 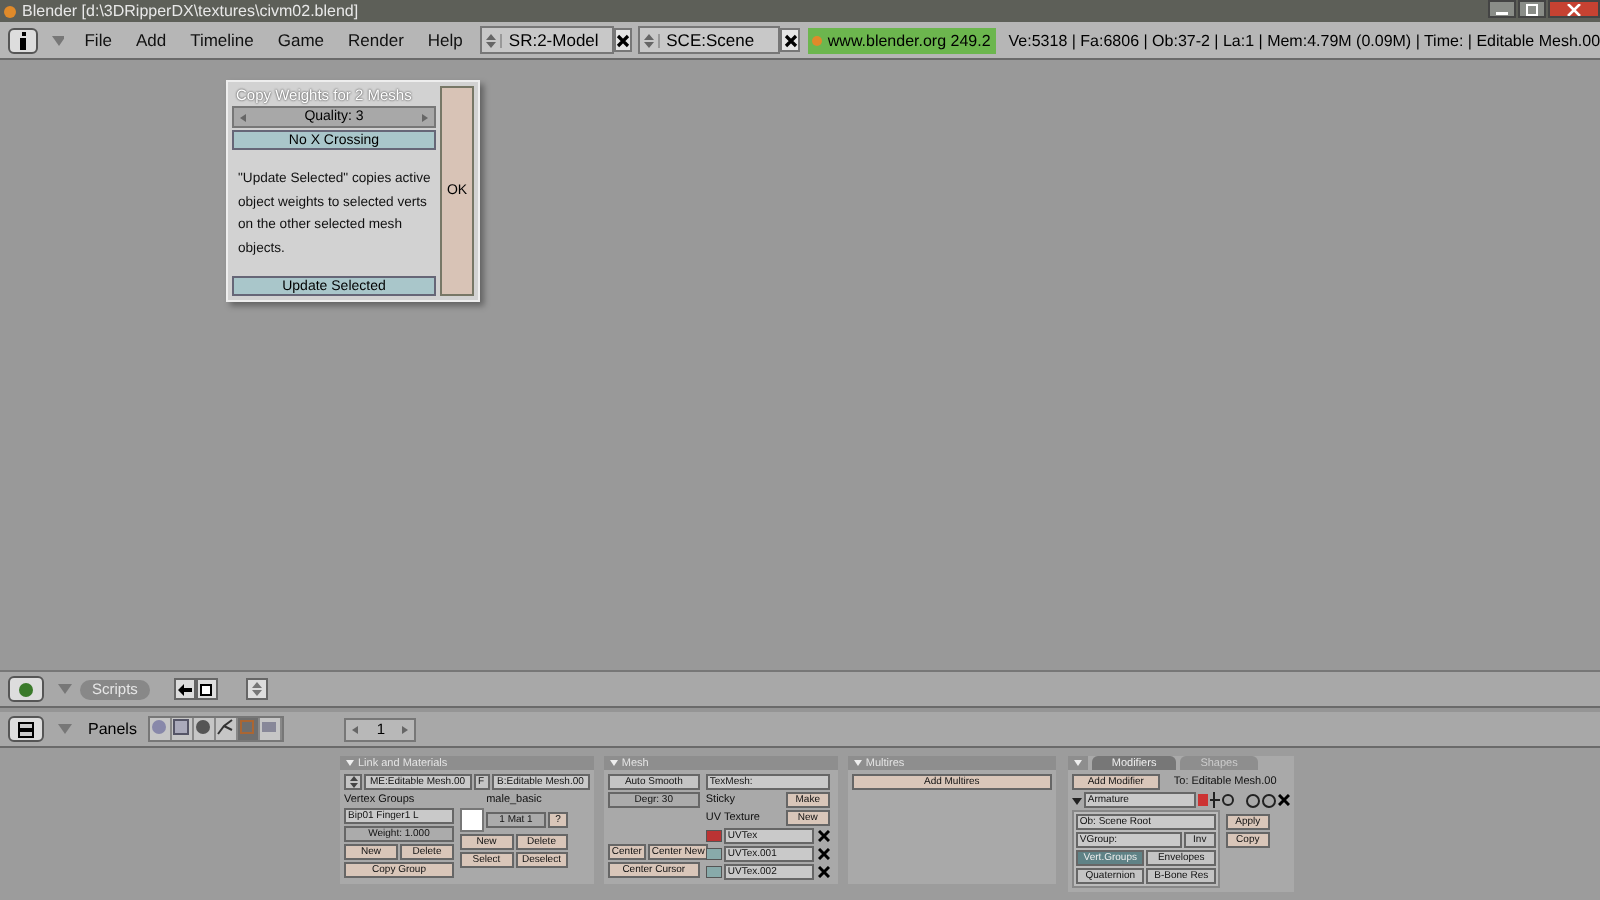 What do you see at coordinates (10, 11) in the screenshot?
I see `app-logo-icon` at bounding box center [10, 11].